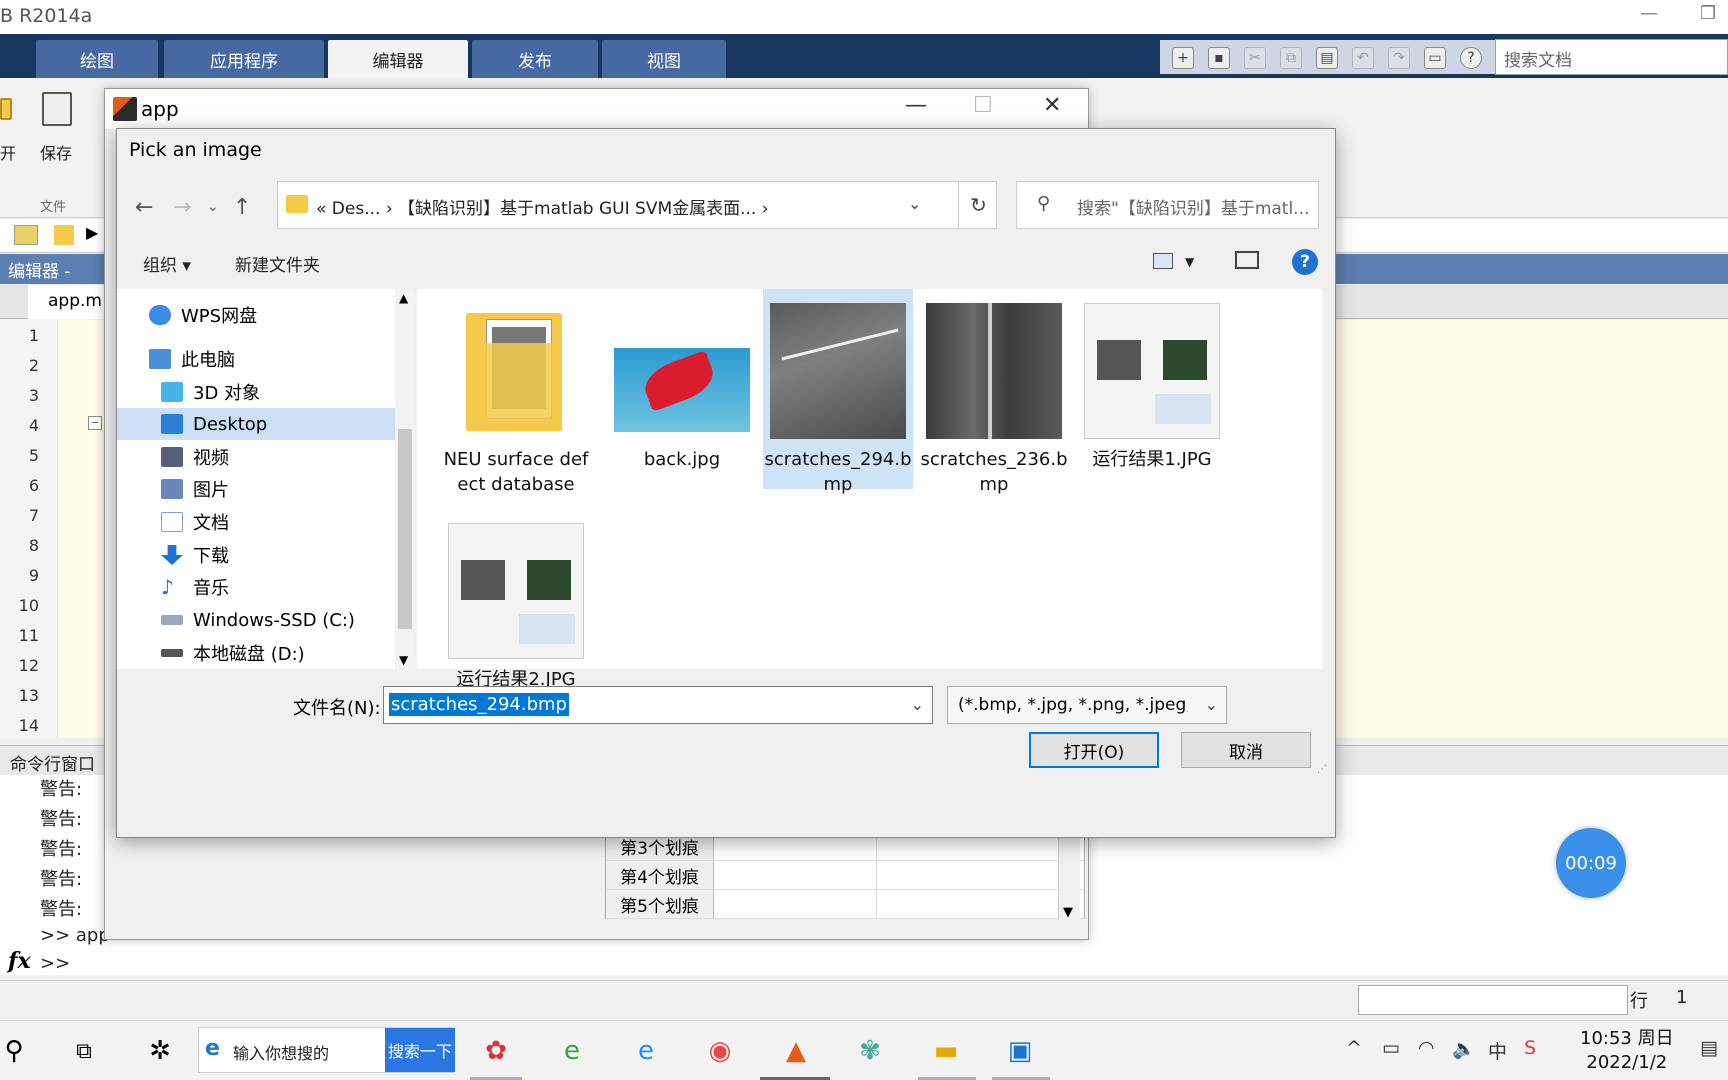 The image size is (1728, 1080). I want to click on pinned-app-icon: ✲, so click(160, 1051).